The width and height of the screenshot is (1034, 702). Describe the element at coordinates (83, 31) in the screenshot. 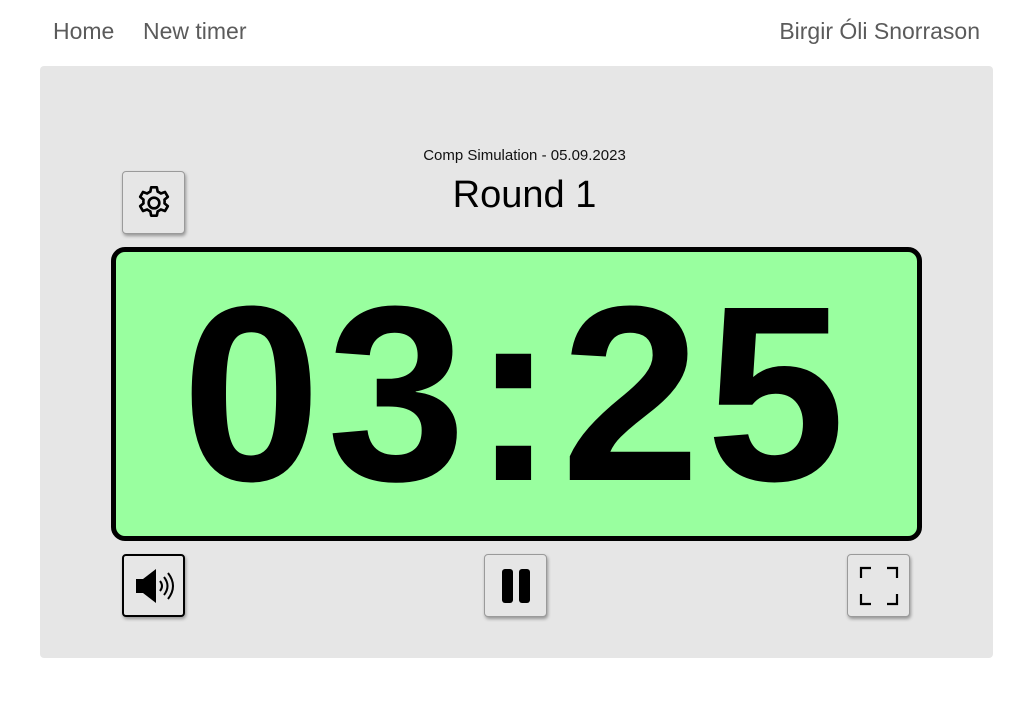

I see `nav-home-link: Home` at that location.